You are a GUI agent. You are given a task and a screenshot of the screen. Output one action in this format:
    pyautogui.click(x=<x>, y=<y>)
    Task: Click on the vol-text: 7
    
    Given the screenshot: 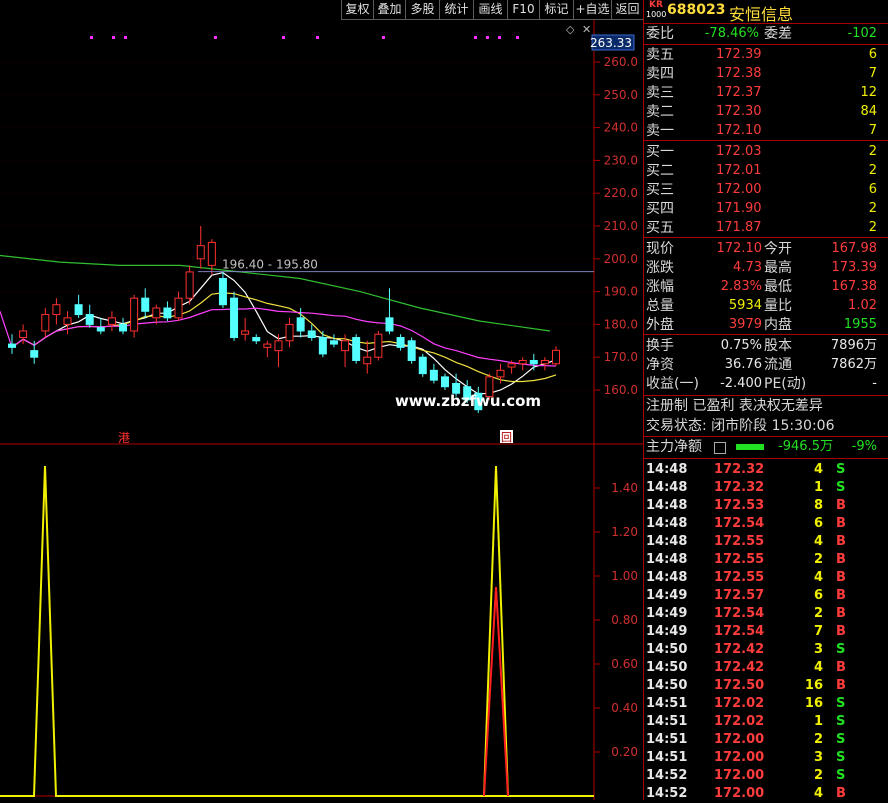 What is the action you would take?
    pyautogui.click(x=872, y=130)
    